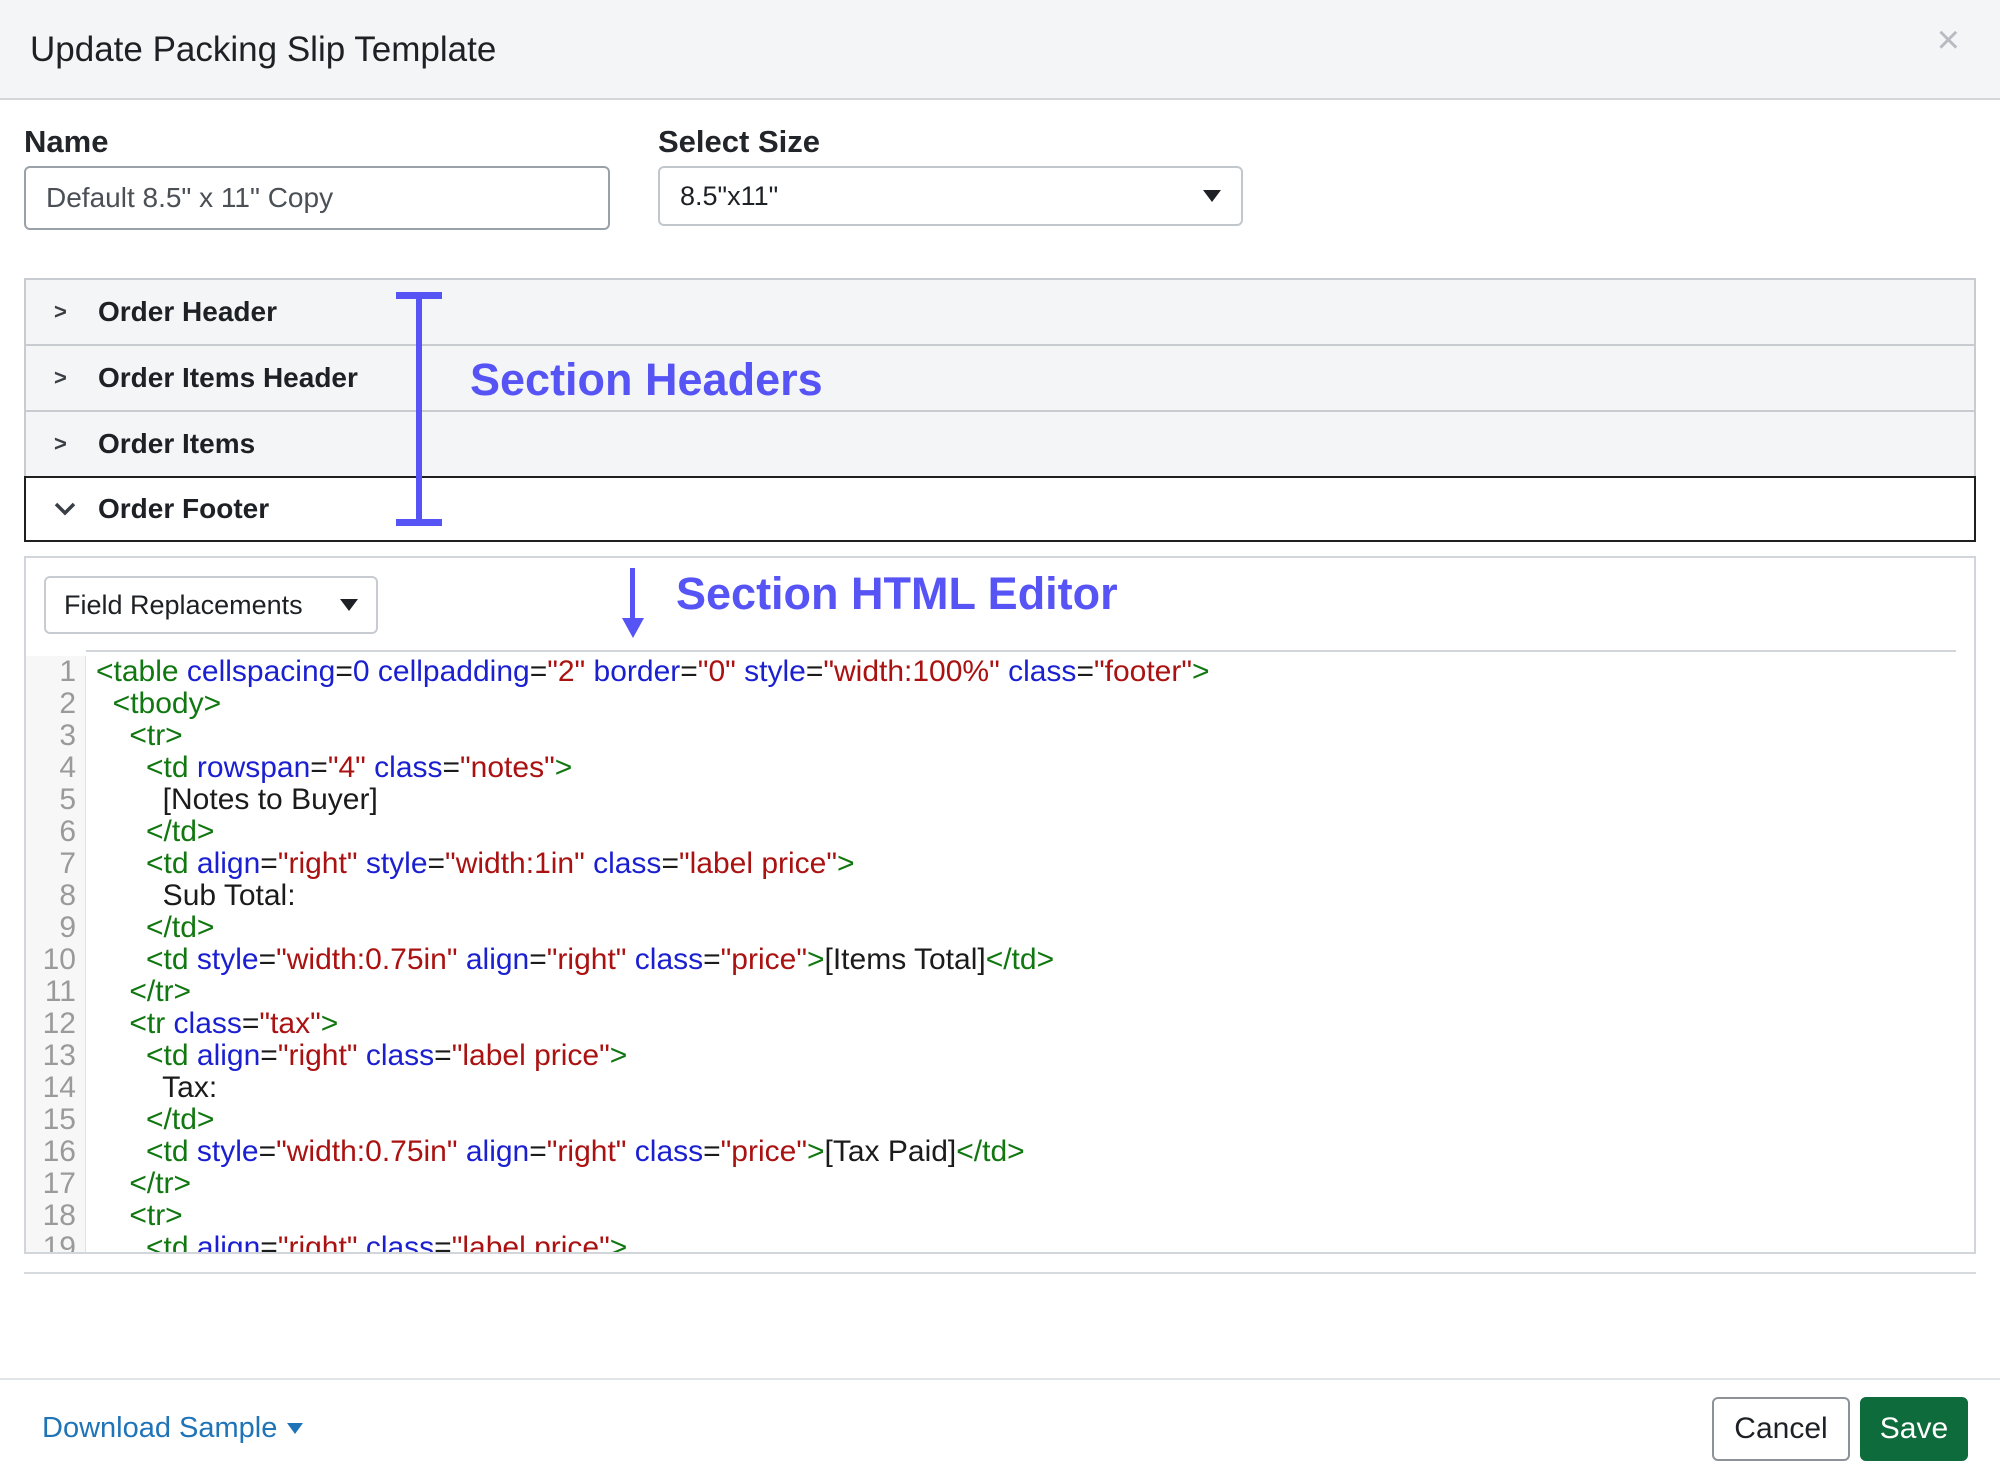 Image resolution: width=2000 pixels, height=1476 pixels. What do you see at coordinates (66, 141) in the screenshot?
I see `name-label: Name` at bounding box center [66, 141].